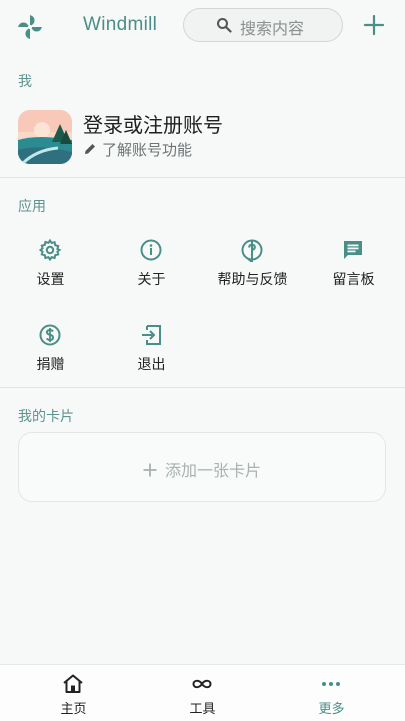 The height and width of the screenshot is (721, 405). Describe the element at coordinates (151, 335) in the screenshot. I see `exit-icon` at that location.